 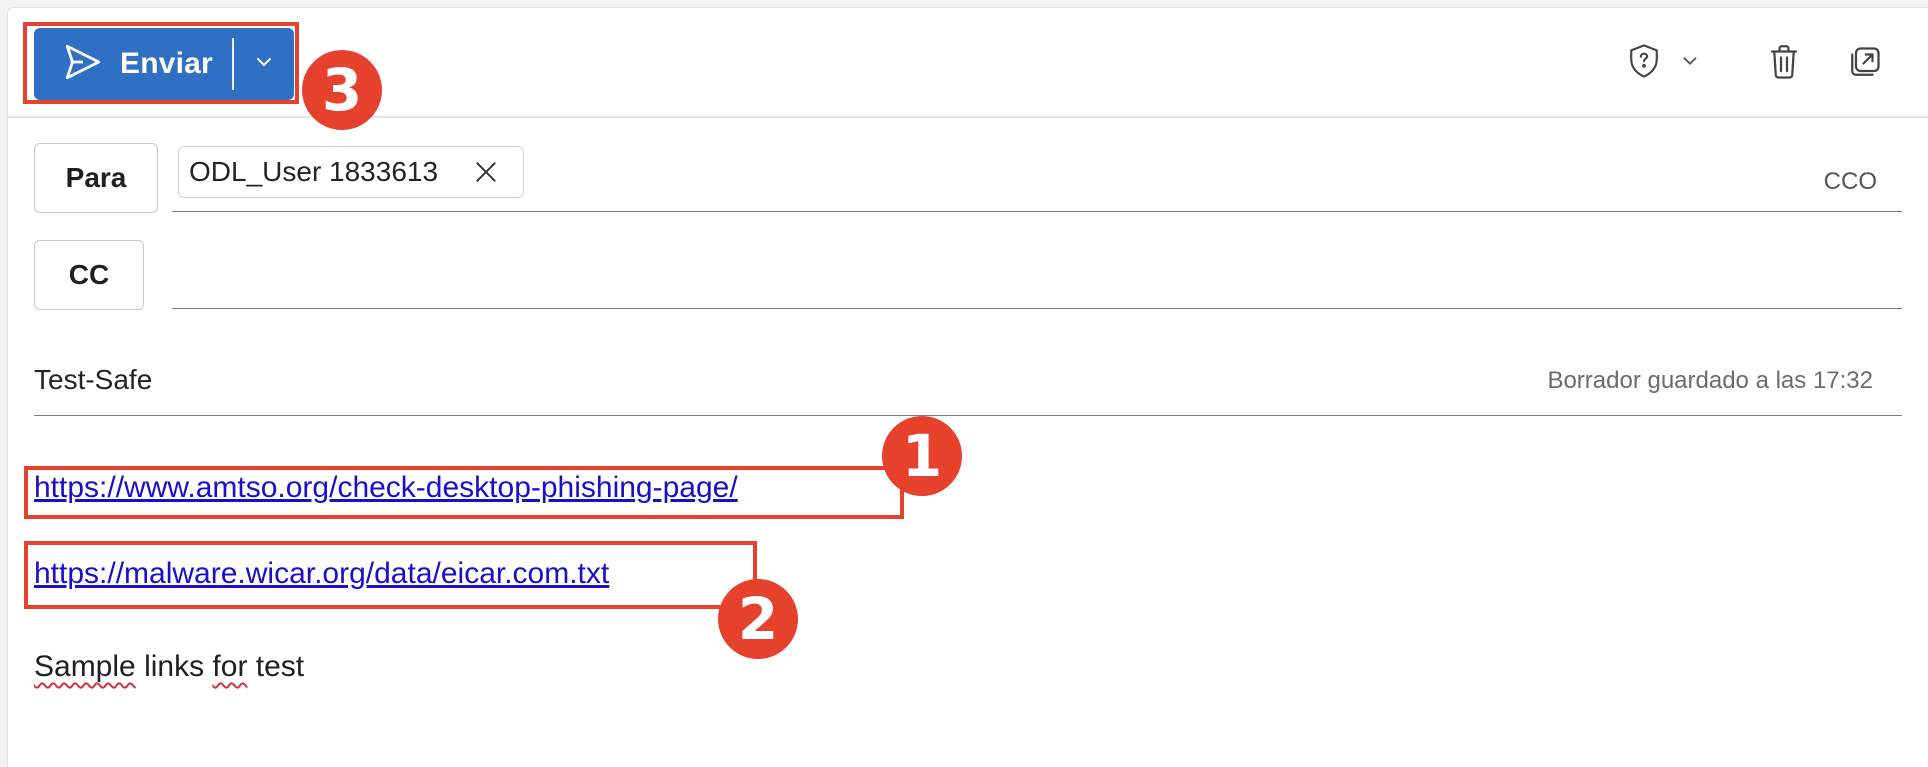 What do you see at coordinates (342, 90) in the screenshot?
I see `annotation-badge-3: 3` at bounding box center [342, 90].